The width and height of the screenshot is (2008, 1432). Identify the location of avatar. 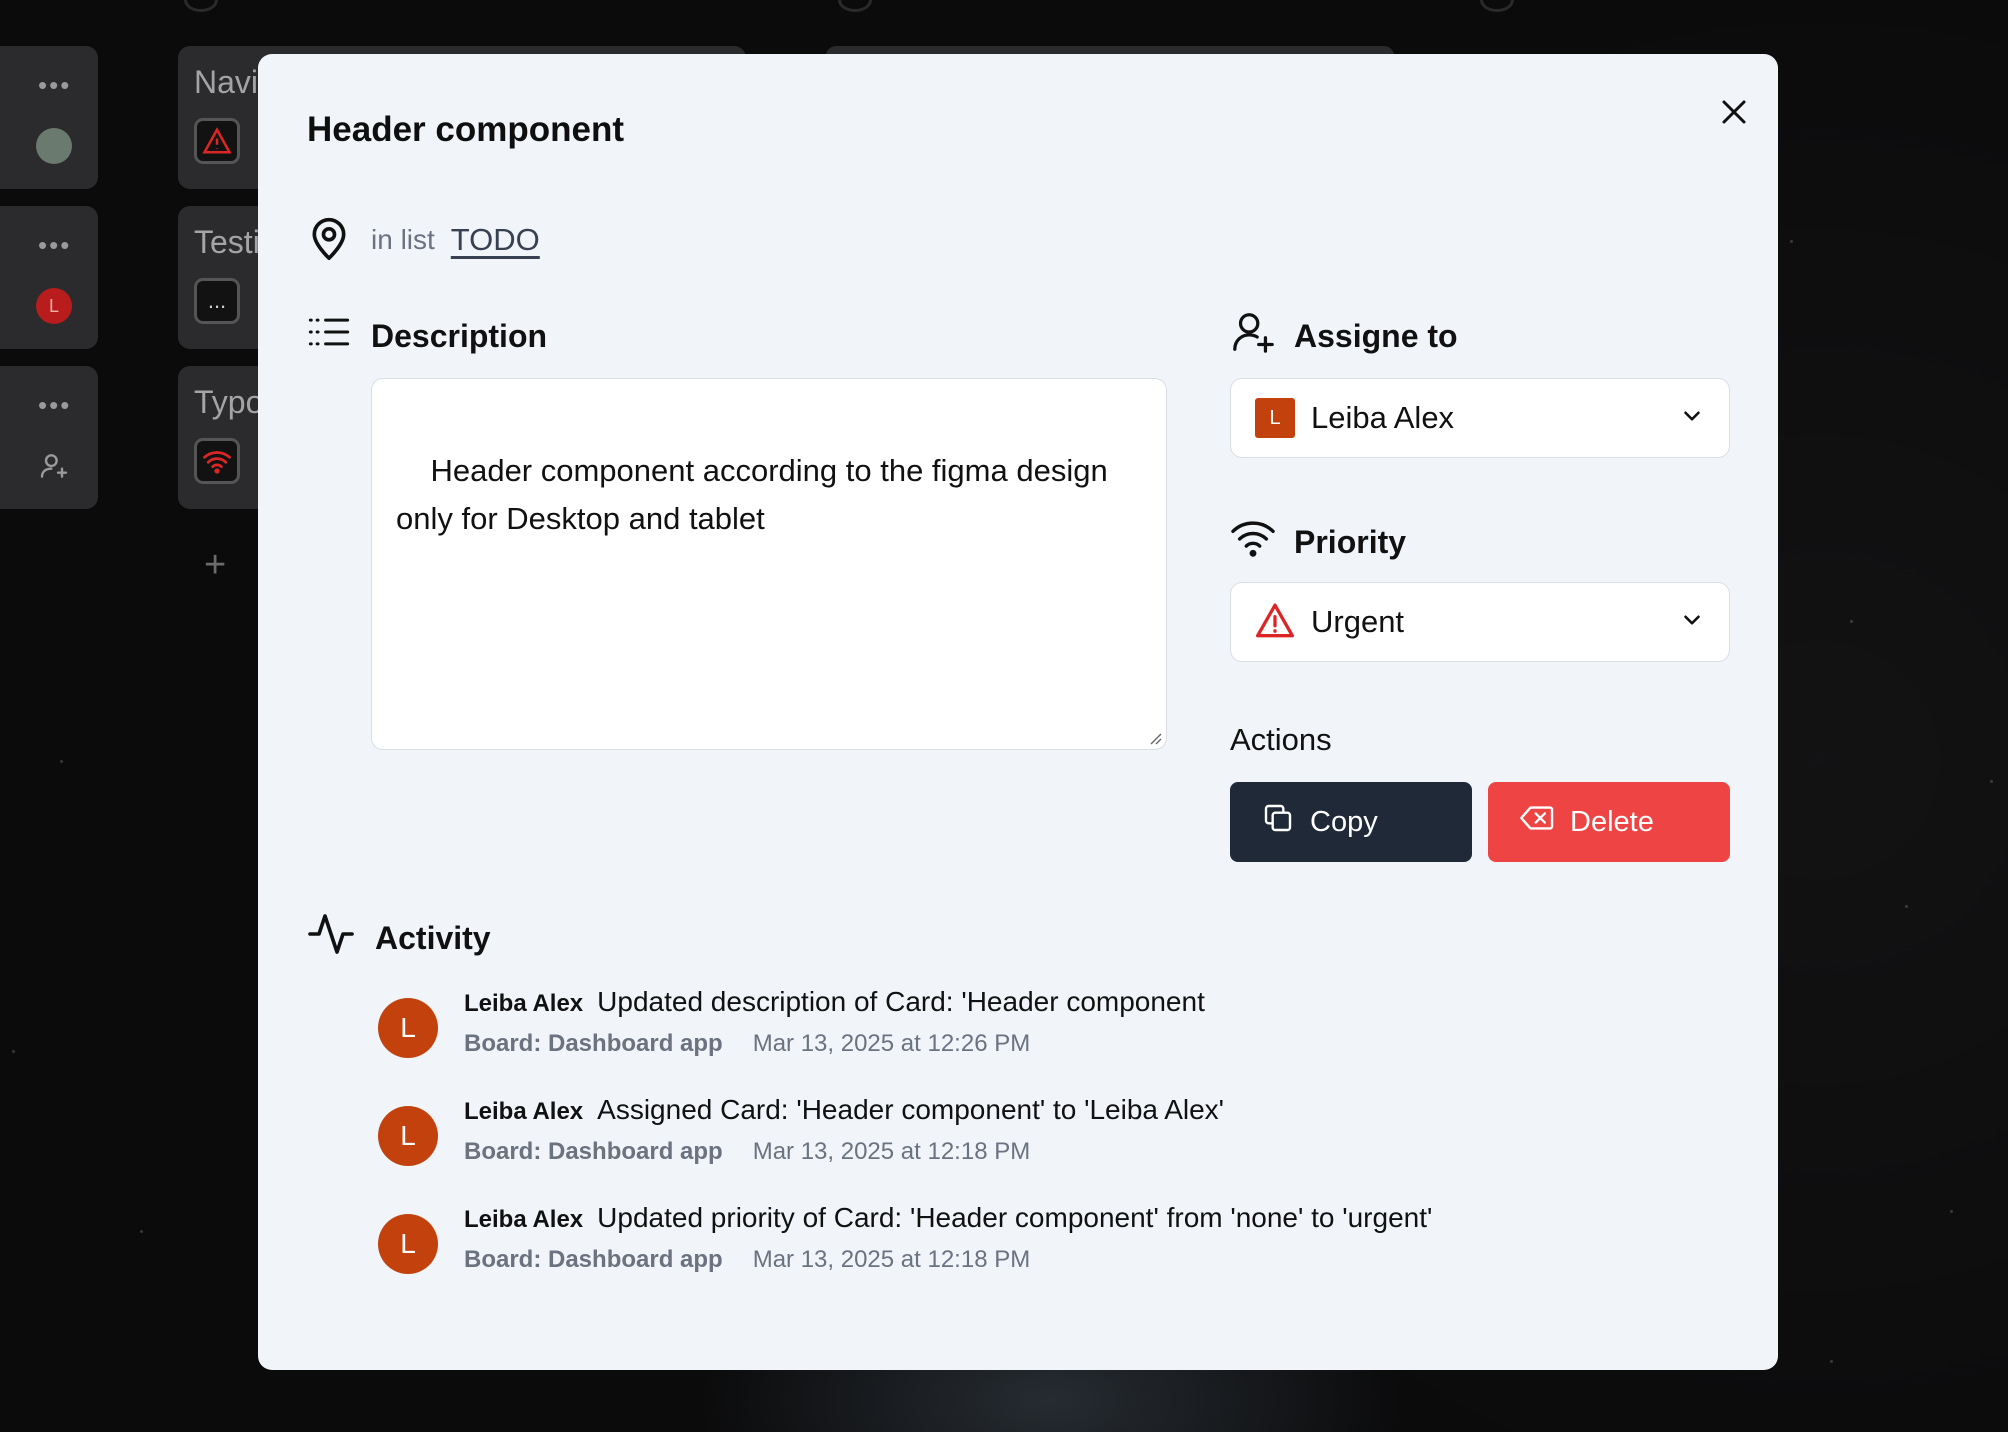
(54, 146).